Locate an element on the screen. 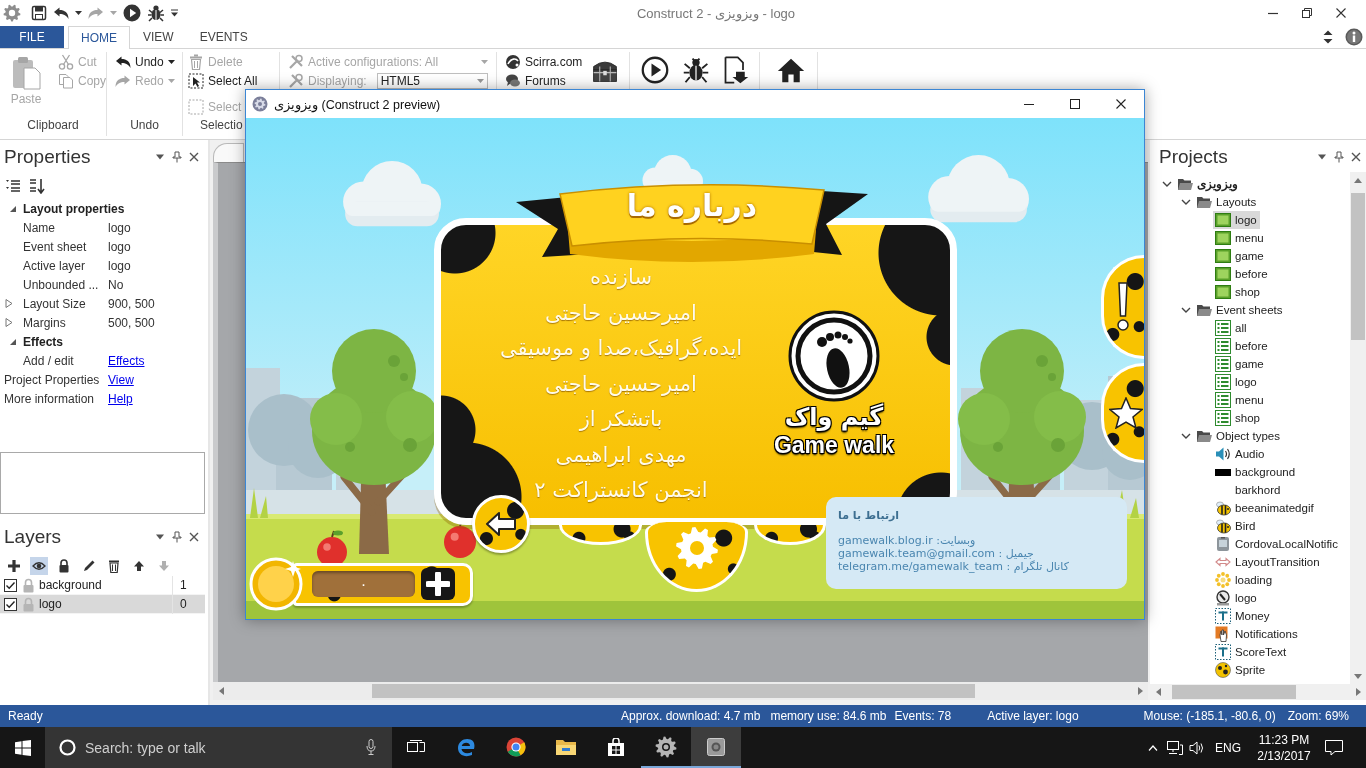  tree-item: Money is located at coordinates (1243, 616).